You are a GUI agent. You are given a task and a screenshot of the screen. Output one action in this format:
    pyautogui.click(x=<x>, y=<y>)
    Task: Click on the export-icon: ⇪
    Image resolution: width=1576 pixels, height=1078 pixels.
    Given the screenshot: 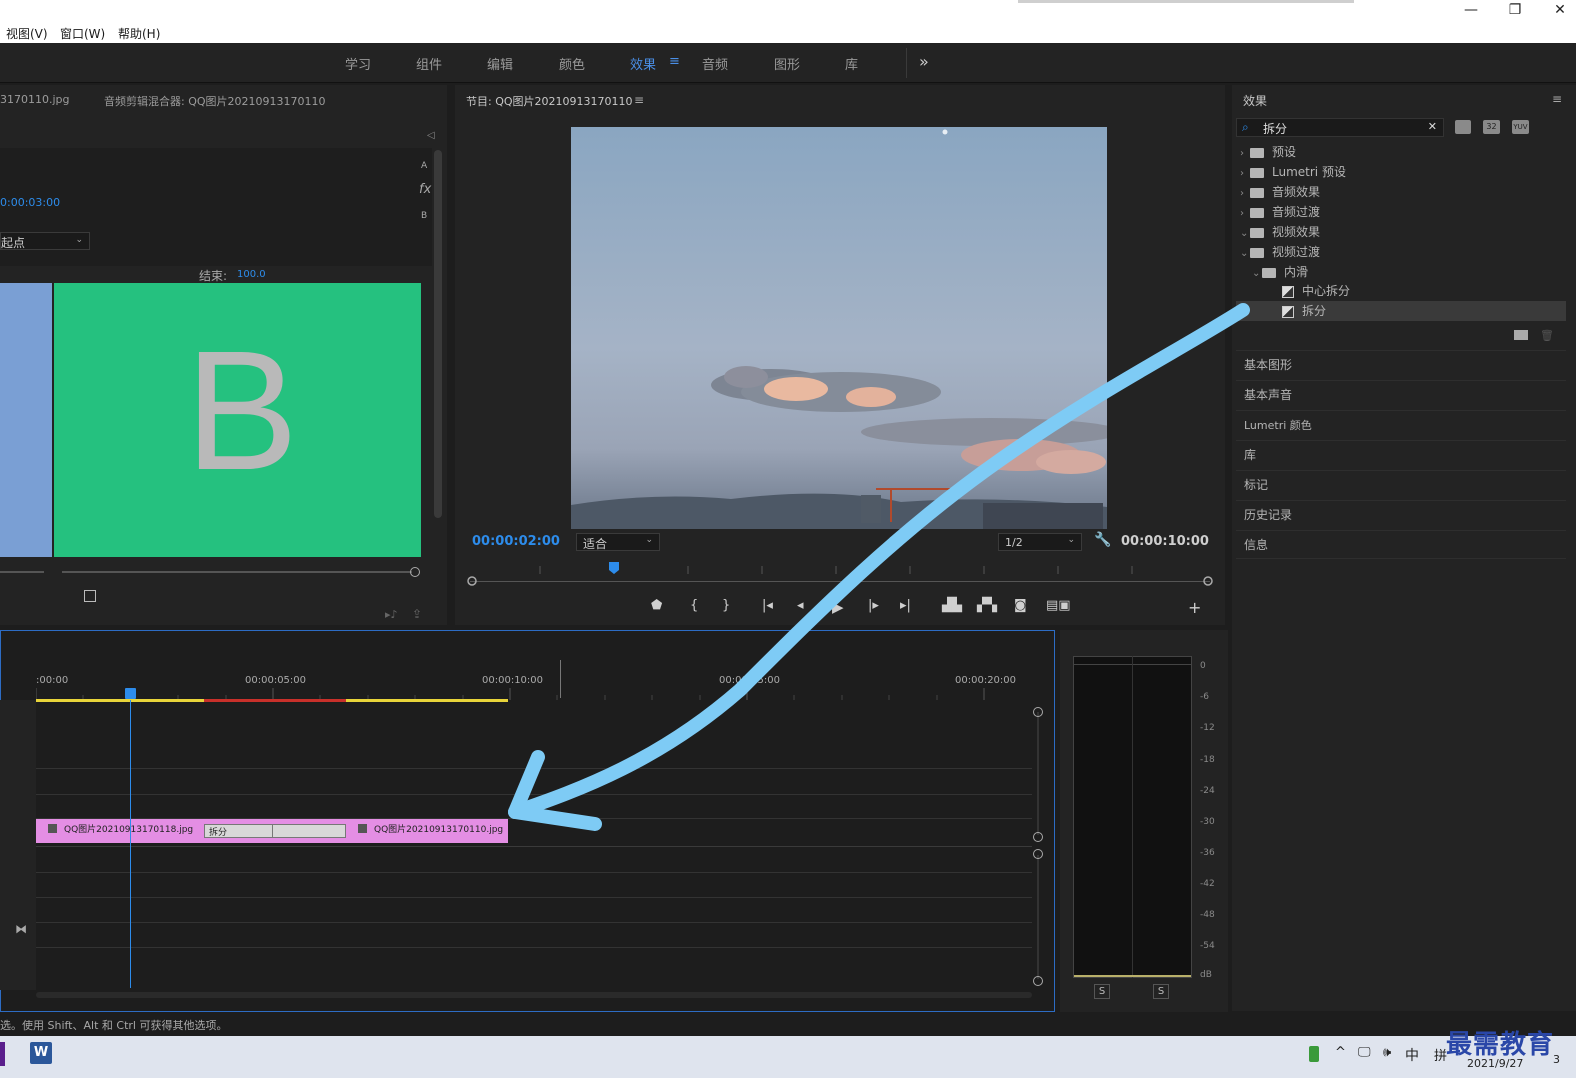 What is the action you would take?
    pyautogui.click(x=417, y=614)
    